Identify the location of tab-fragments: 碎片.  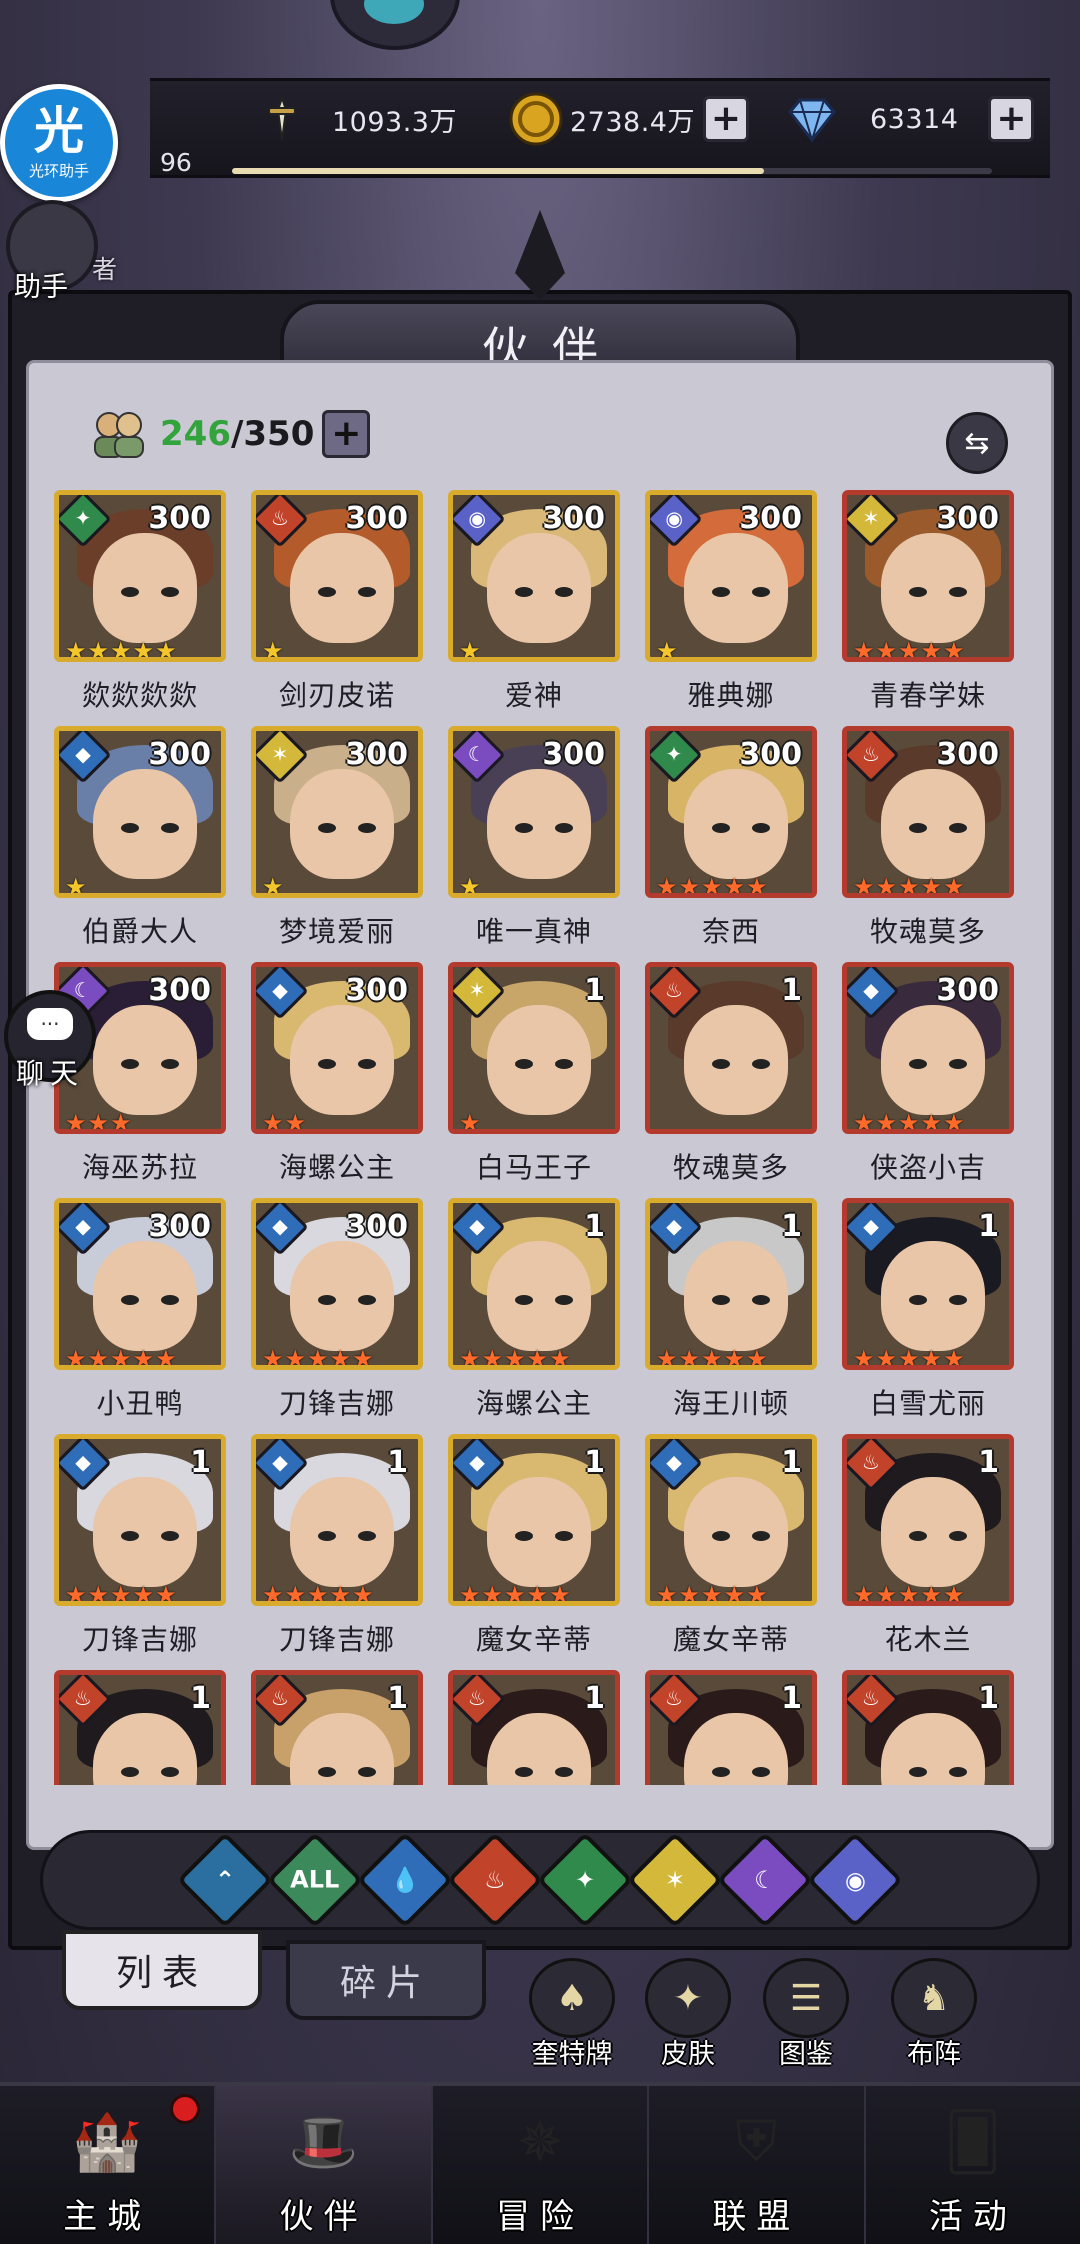
(386, 1980).